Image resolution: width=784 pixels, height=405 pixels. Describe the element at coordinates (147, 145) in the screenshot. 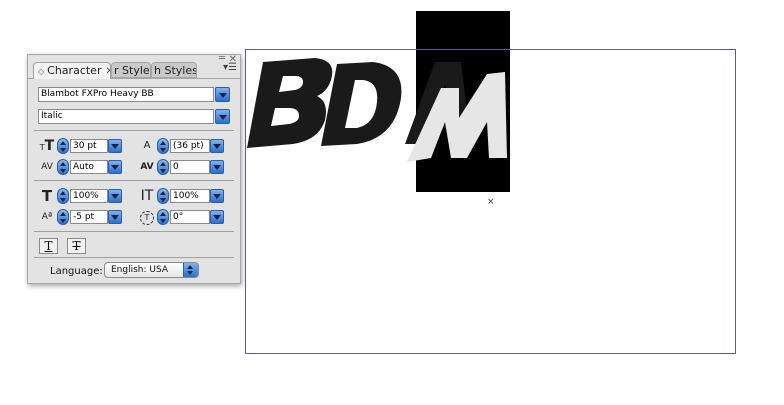

I see `leading-icon: A` at that location.